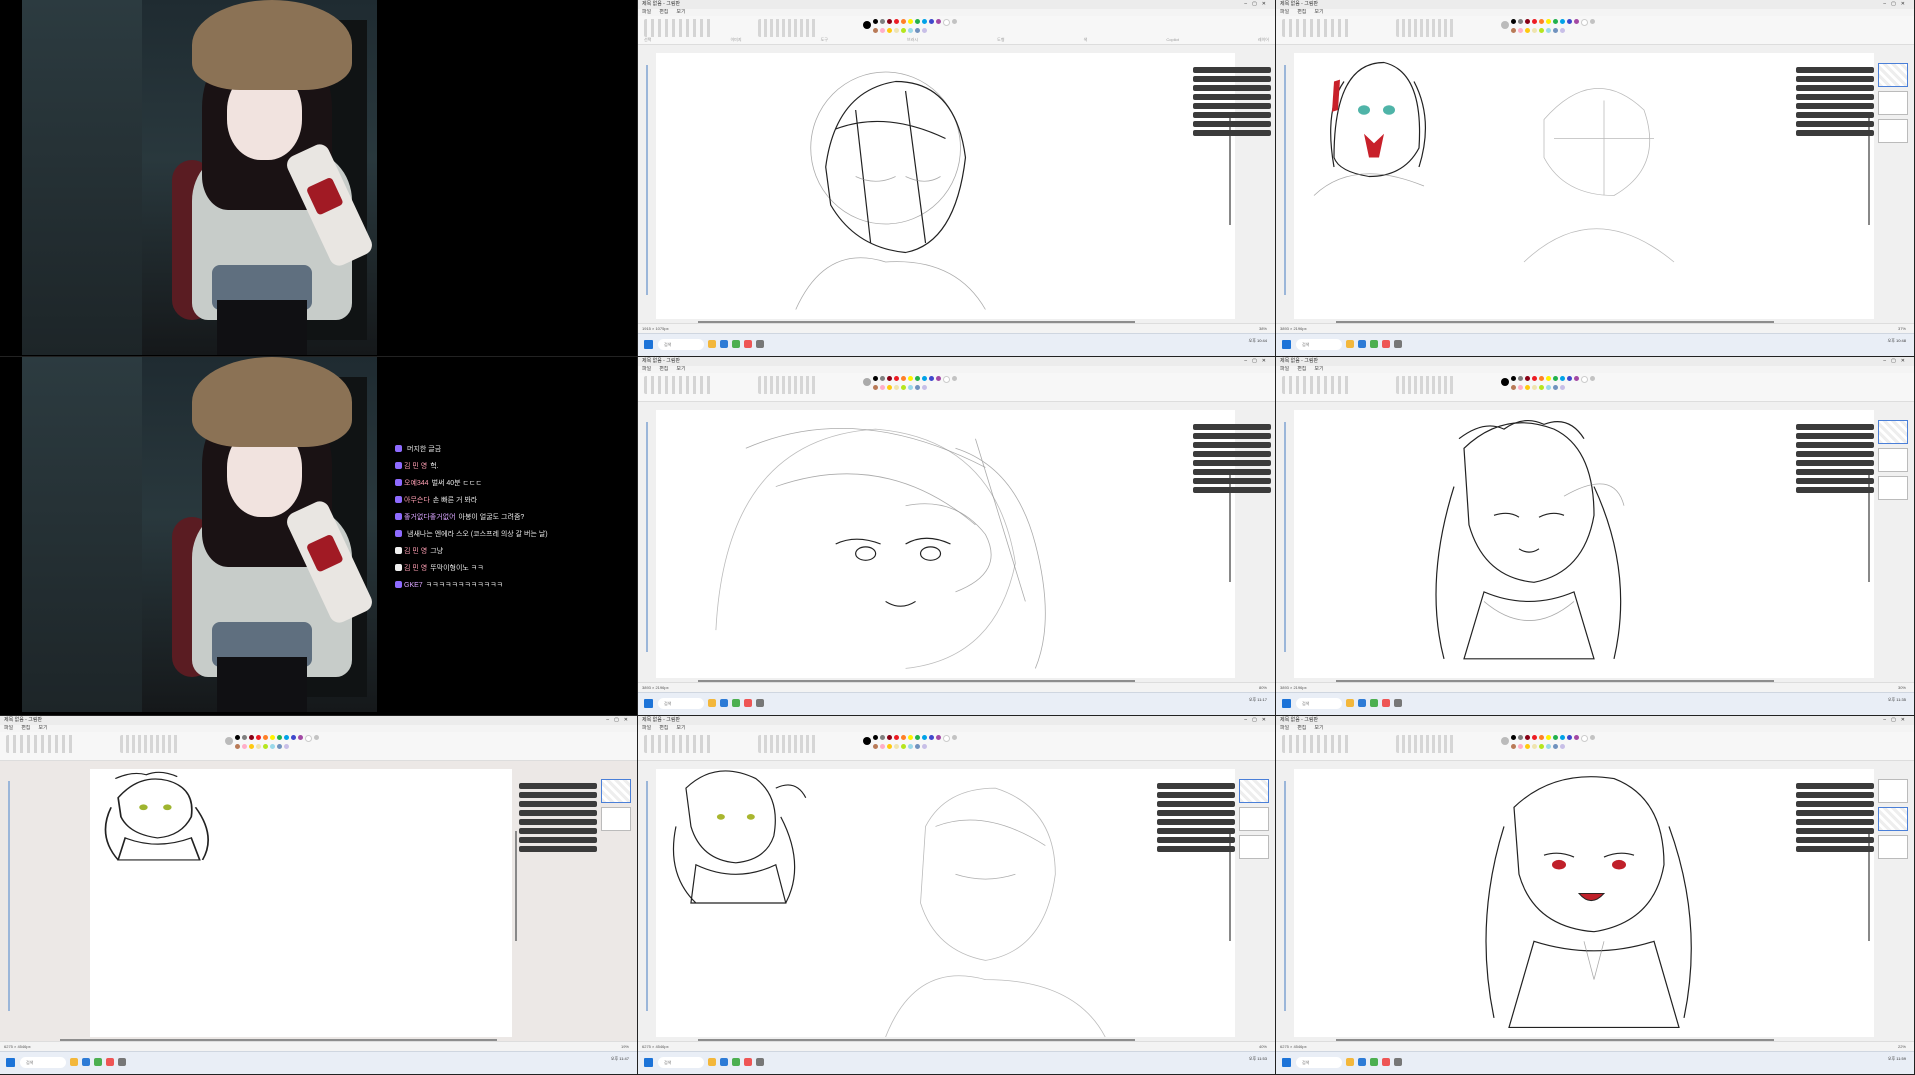 The width and height of the screenshot is (1915, 1075). What do you see at coordinates (1897, 1059) in the screenshot?
I see `clock: 오후 11:59` at bounding box center [1897, 1059].